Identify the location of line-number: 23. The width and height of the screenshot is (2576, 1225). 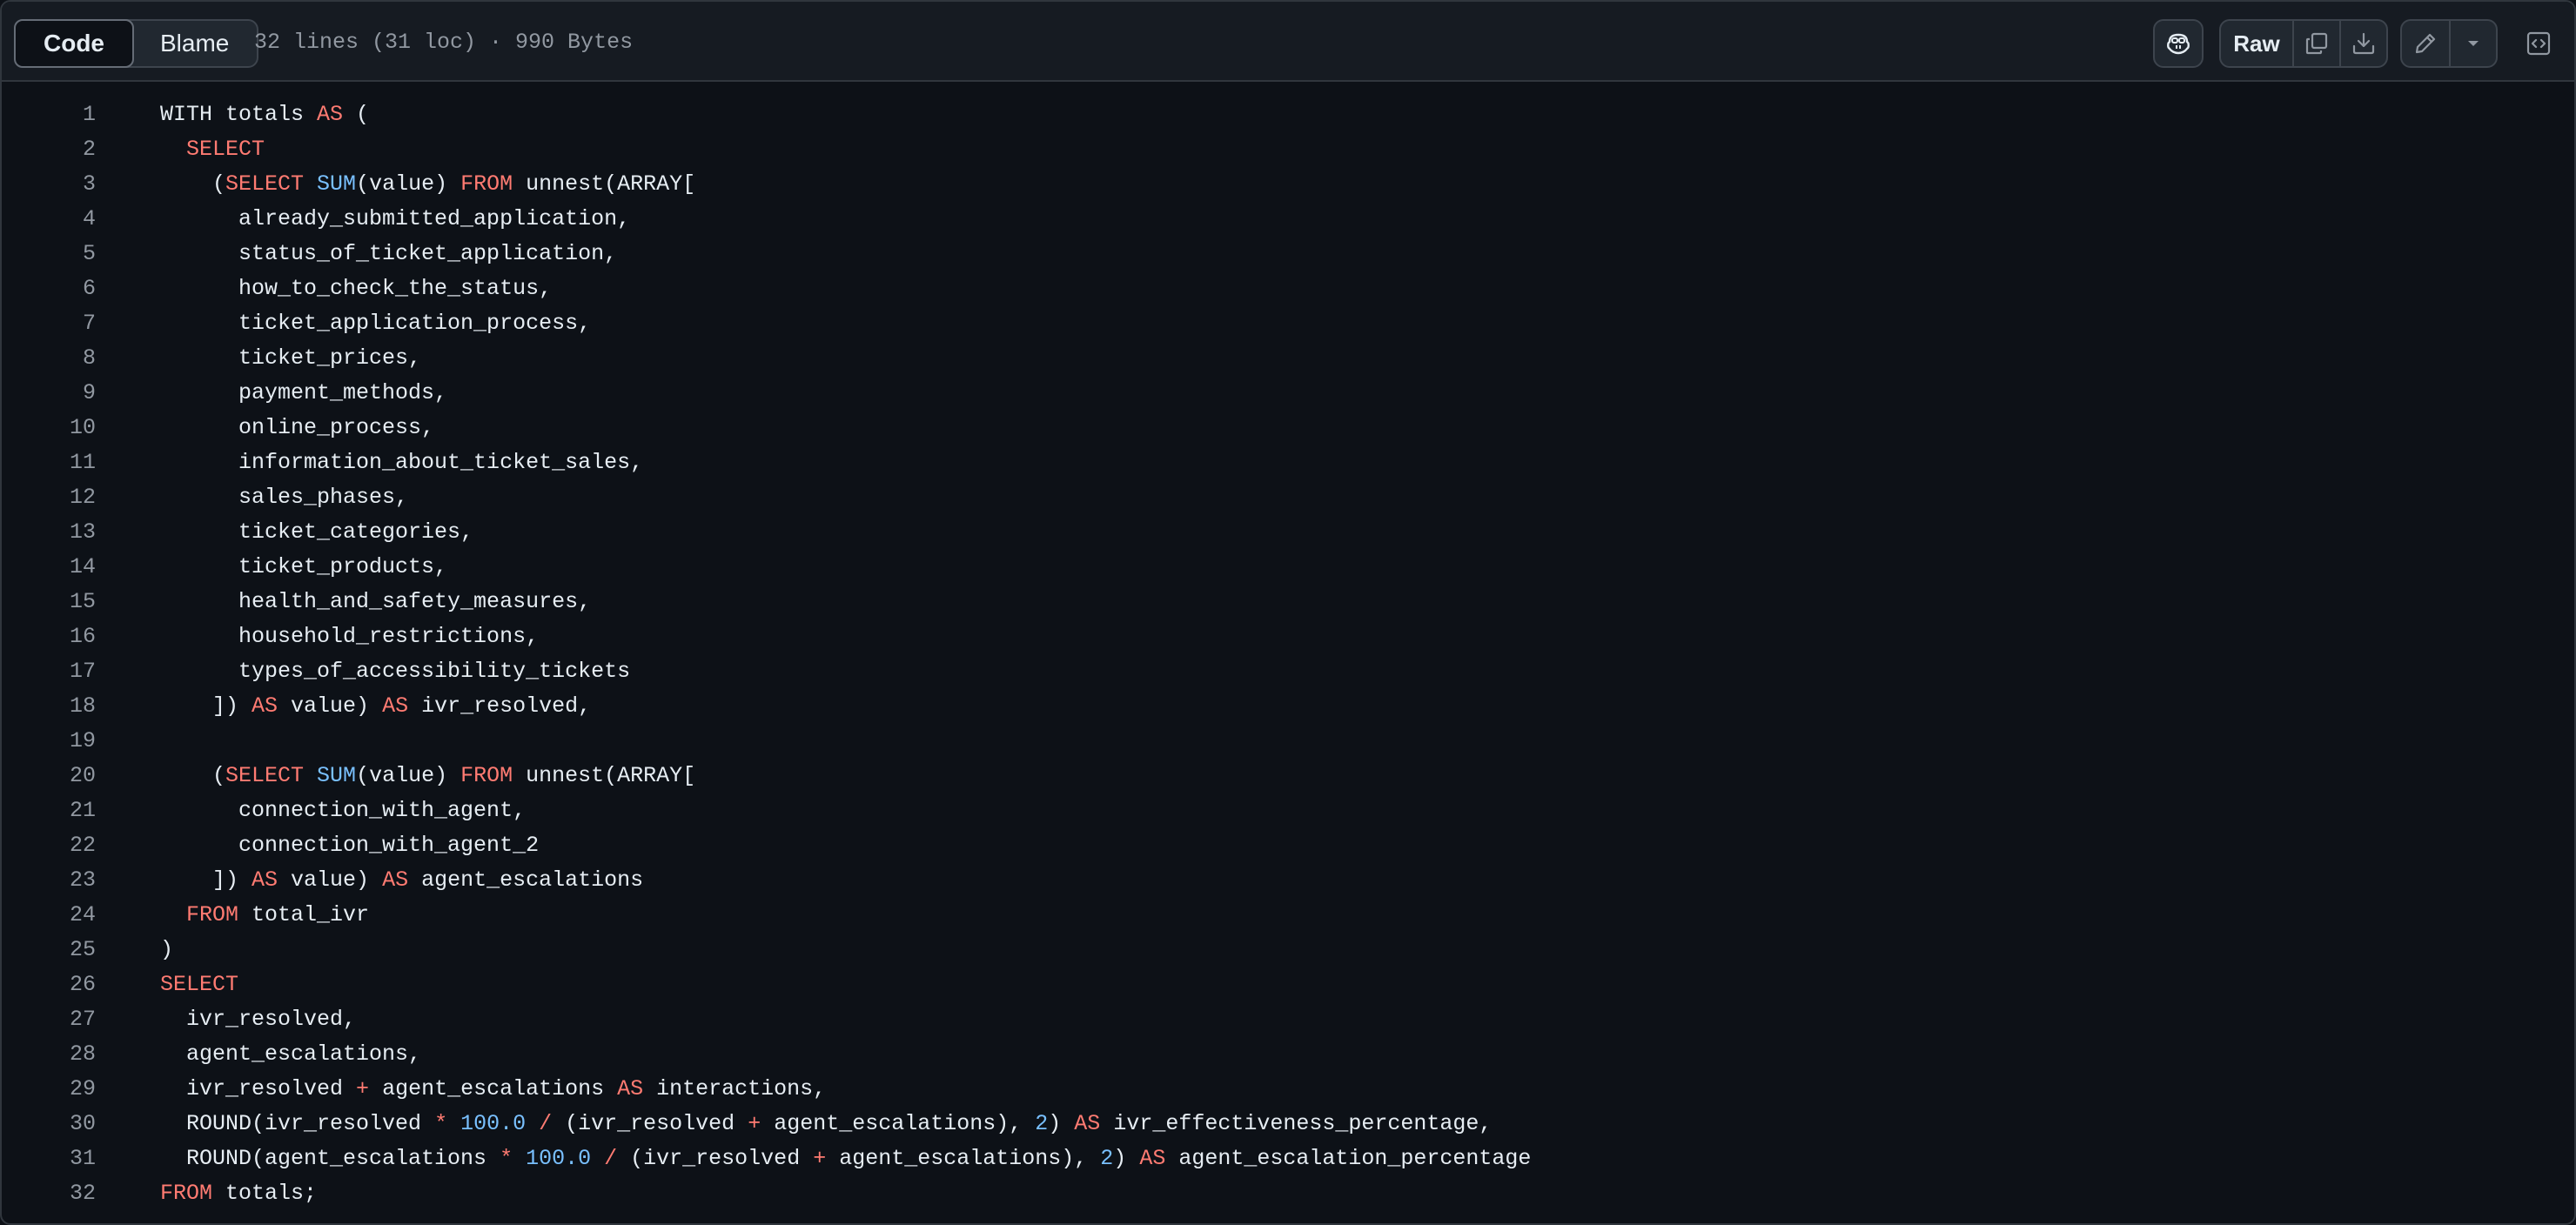
(49, 880).